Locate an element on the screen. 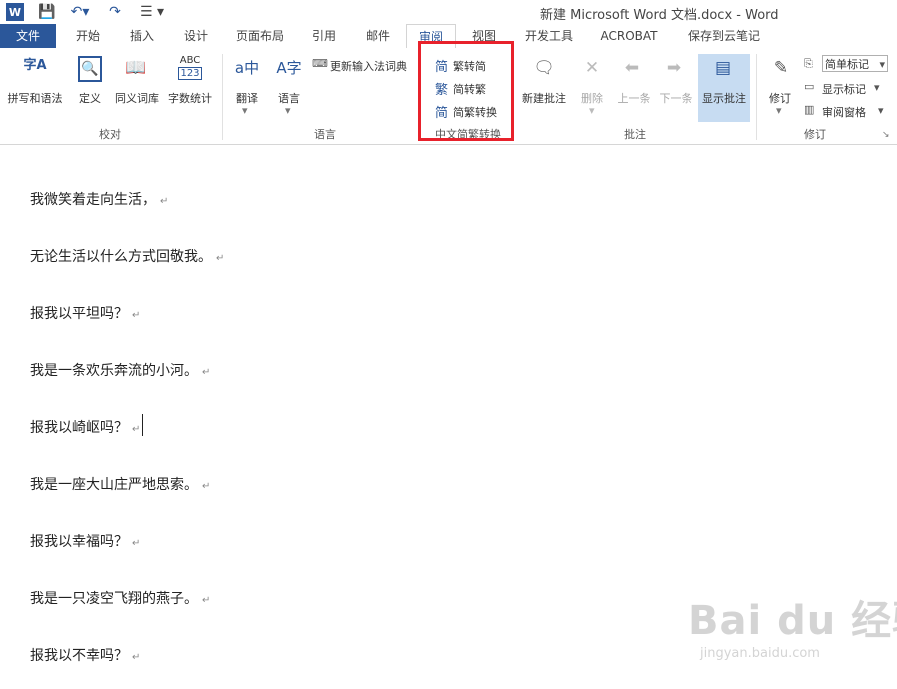  next-comment-icon: ➡ is located at coordinates (674, 68).